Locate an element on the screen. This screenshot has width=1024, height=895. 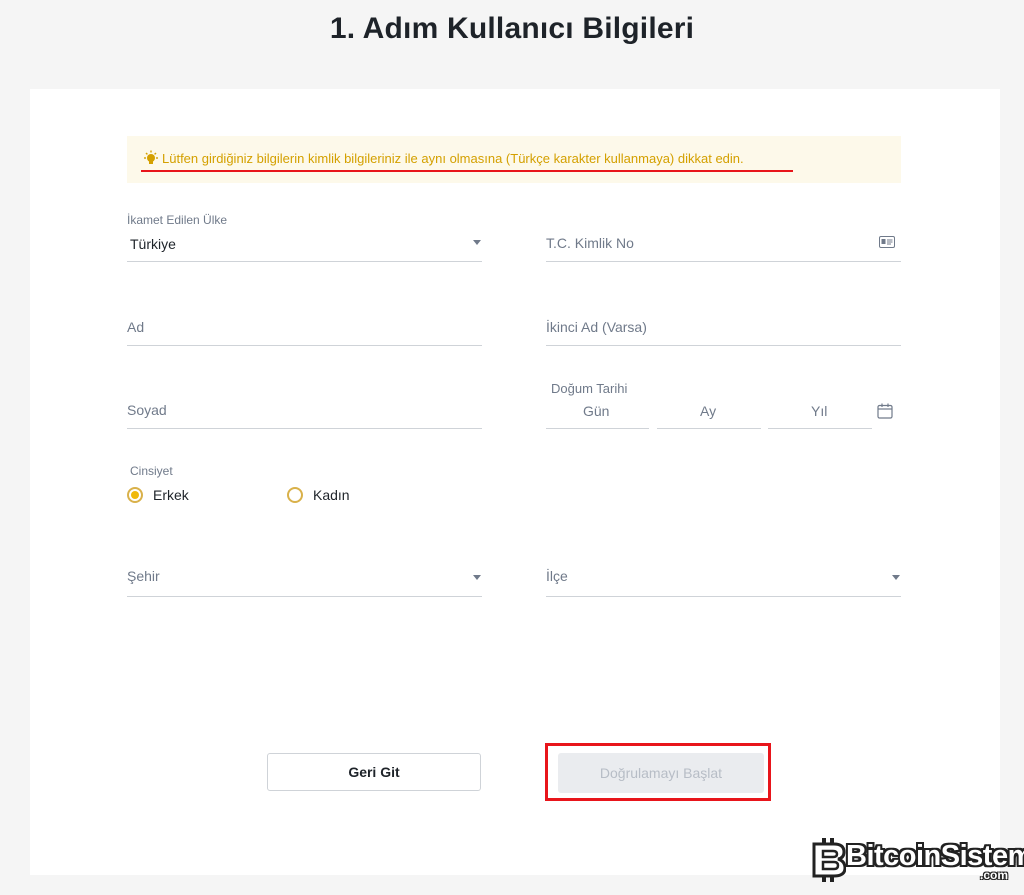
country-select: İkamet Edilen Ülke Türkiye is located at coordinates (304, 235).